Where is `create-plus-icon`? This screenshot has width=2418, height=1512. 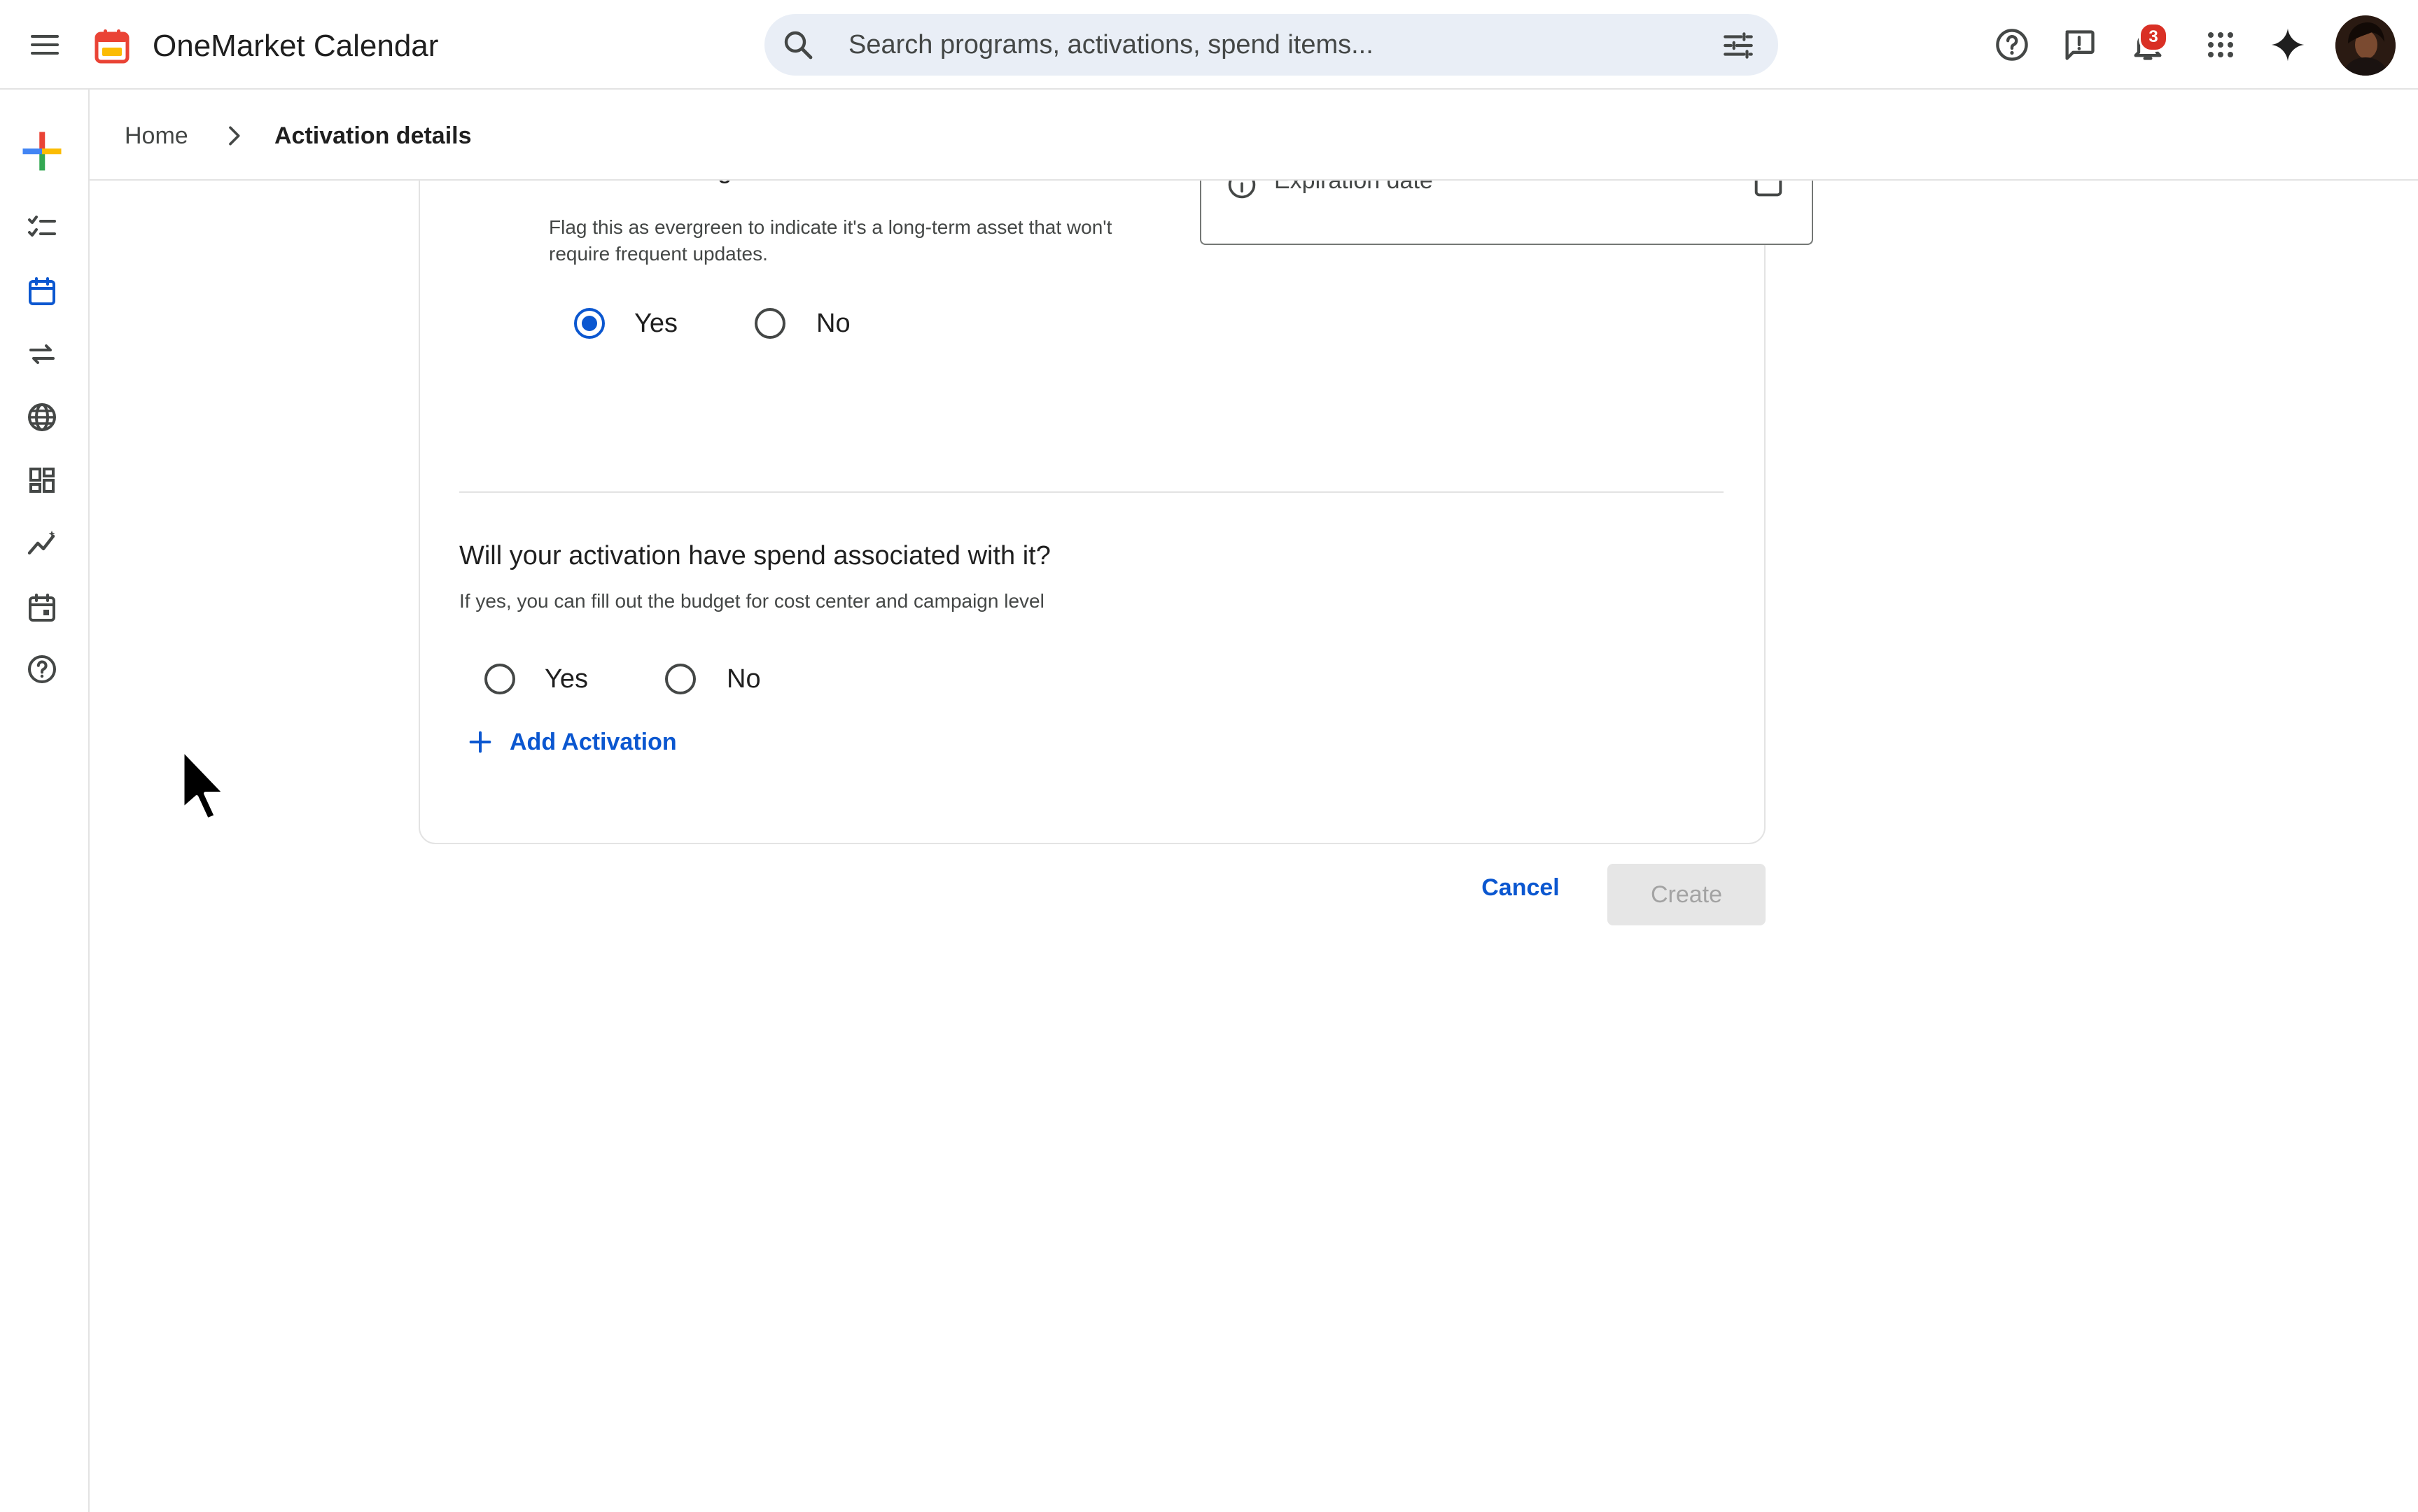 create-plus-icon is located at coordinates (42, 151).